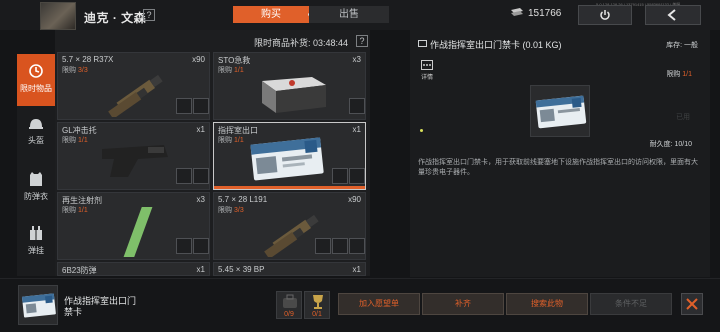 Image resolution: width=720 pixels, height=332 pixels. What do you see at coordinates (36, 233) in the screenshot?
I see `chest-rig-icon` at bounding box center [36, 233].